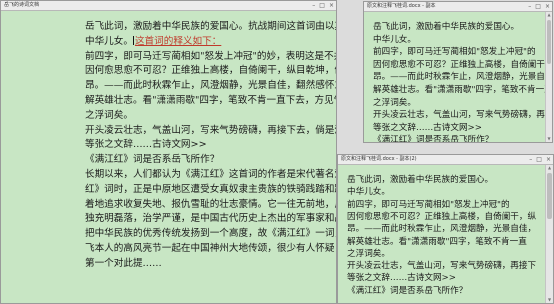 Image resolution: width=554 pixels, height=304 pixels. What do you see at coordinates (178, 41) in the screenshot?
I see `highlighted-text: 这首词的释义如下：` at bounding box center [178, 41].